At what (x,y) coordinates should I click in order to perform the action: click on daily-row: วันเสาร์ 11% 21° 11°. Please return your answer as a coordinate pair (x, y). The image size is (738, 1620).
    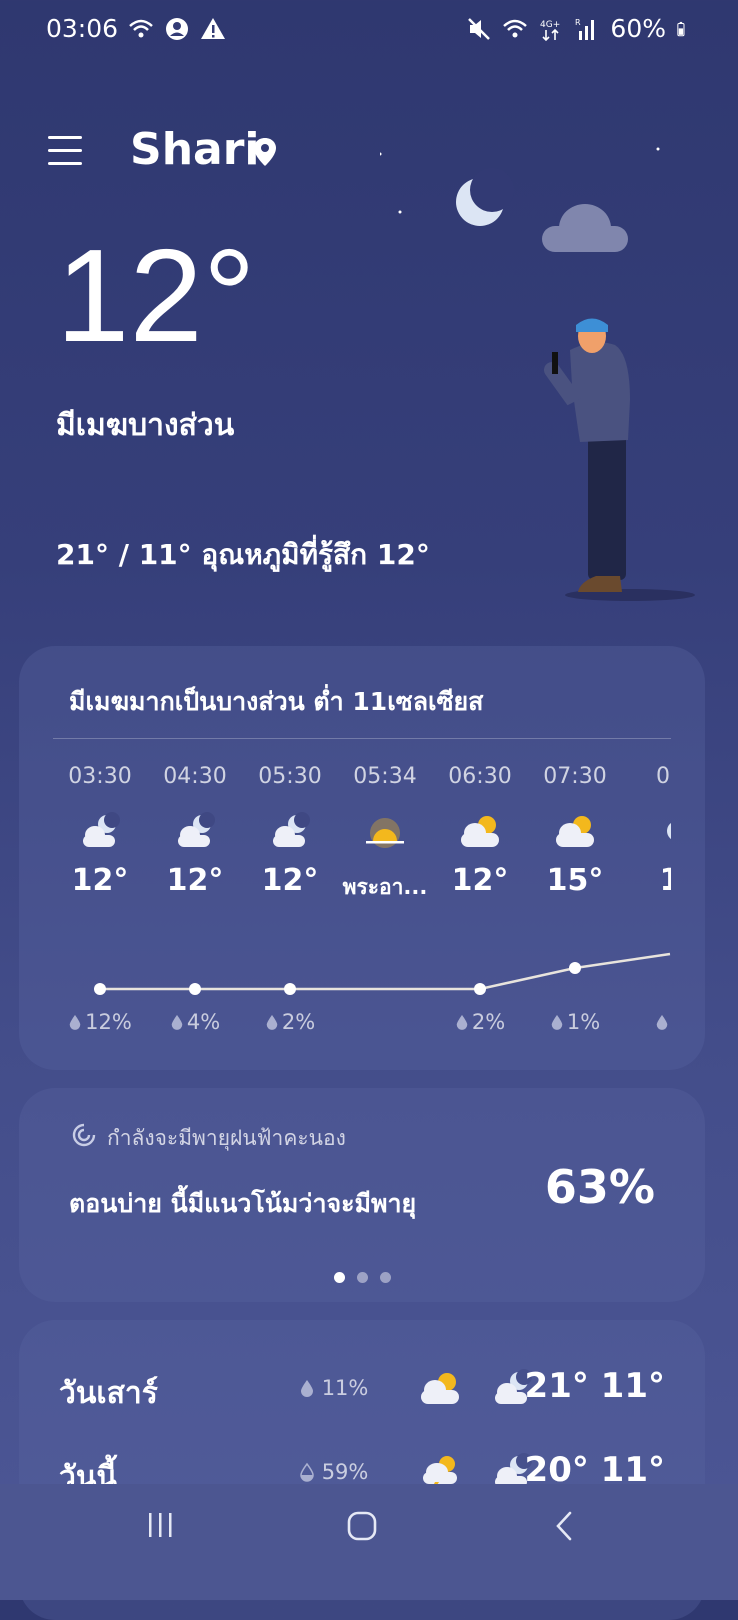
    Looking at the image, I should click on (362, 1389).